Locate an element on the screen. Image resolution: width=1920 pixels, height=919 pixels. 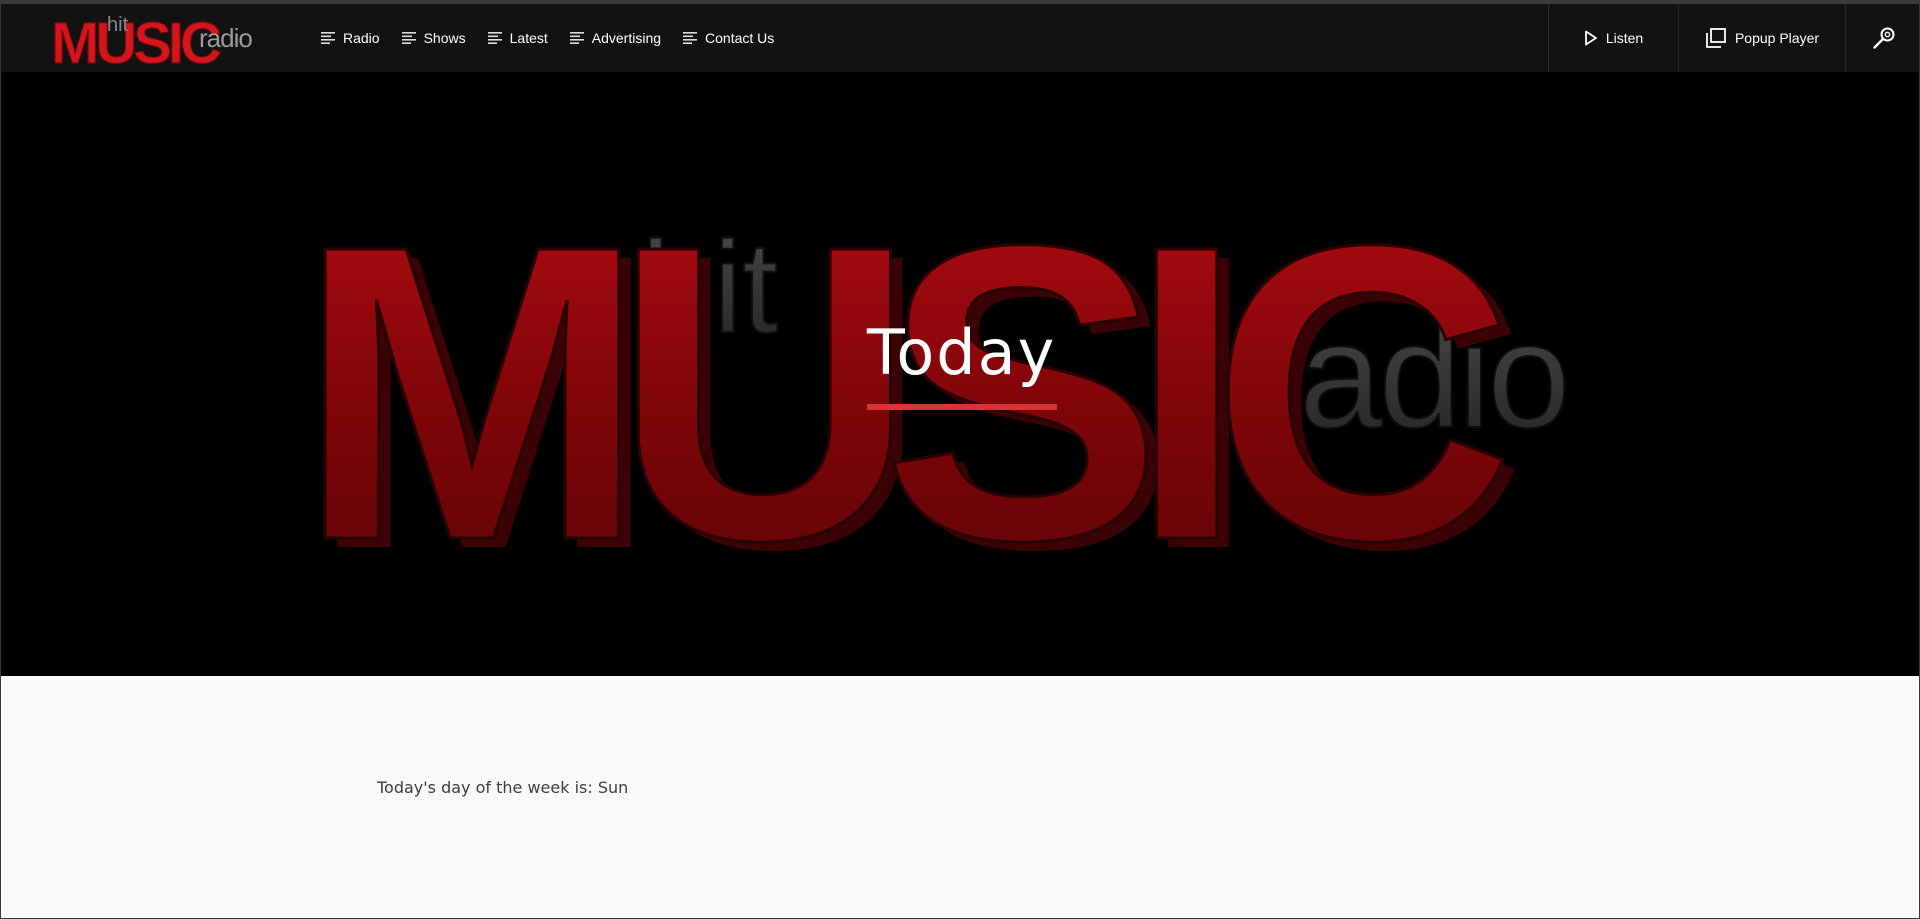
nav-item-advertising: Advertising is located at coordinates (615, 38).